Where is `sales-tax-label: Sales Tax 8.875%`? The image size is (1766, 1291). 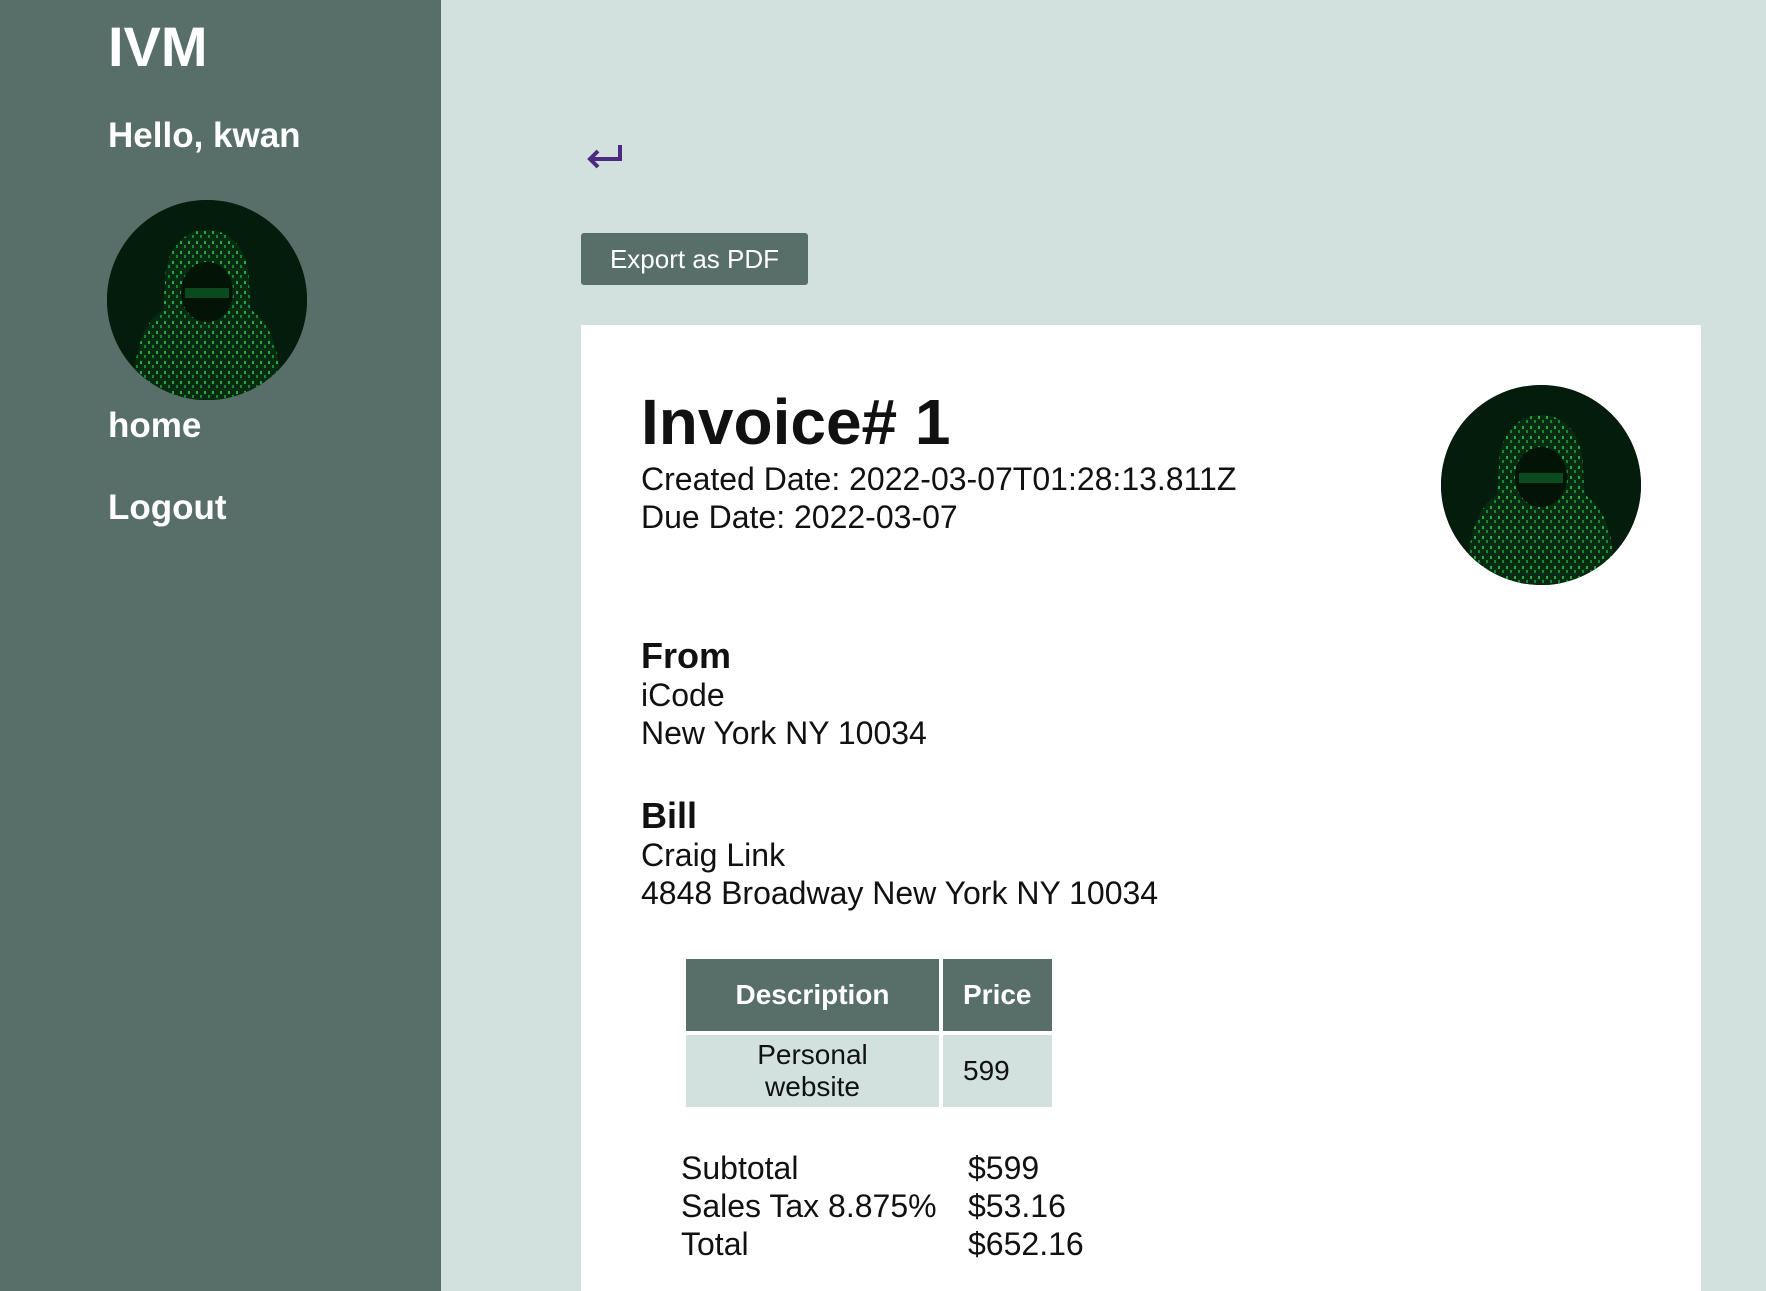
sales-tax-label: Sales Tax 8.875% is located at coordinates (809, 1206).